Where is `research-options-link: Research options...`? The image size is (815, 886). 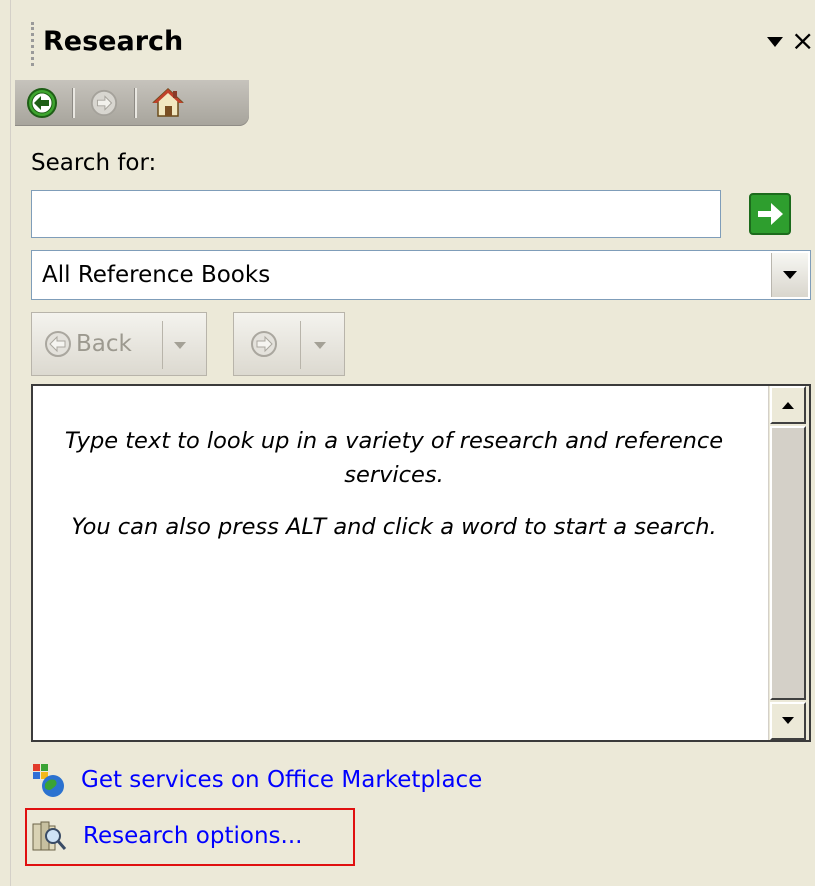 research-options-link: Research options... is located at coordinates (166, 836).